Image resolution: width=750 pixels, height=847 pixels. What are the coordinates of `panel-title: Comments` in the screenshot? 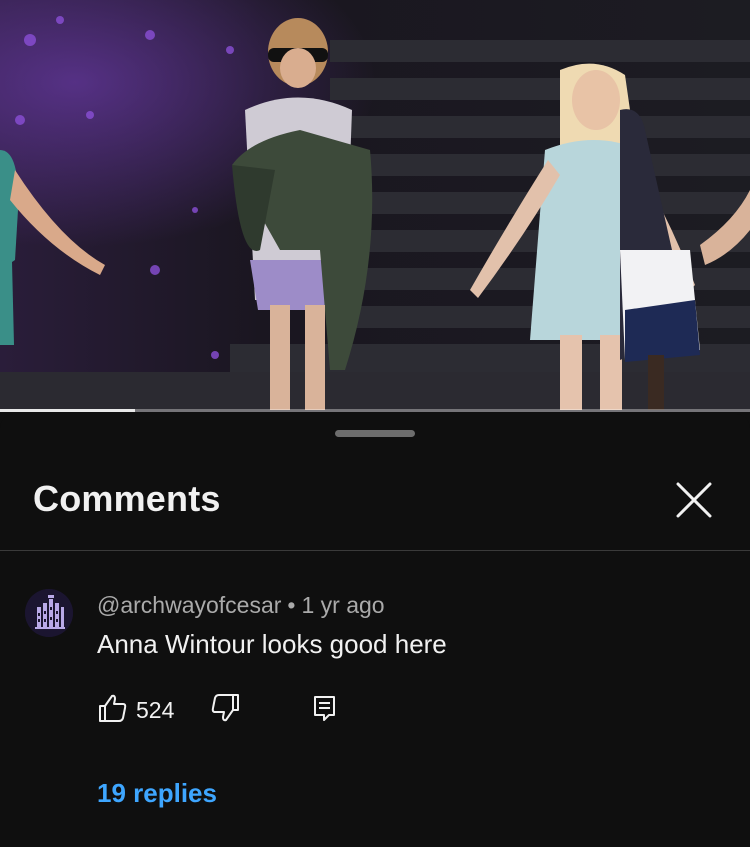 It's located at (127, 498).